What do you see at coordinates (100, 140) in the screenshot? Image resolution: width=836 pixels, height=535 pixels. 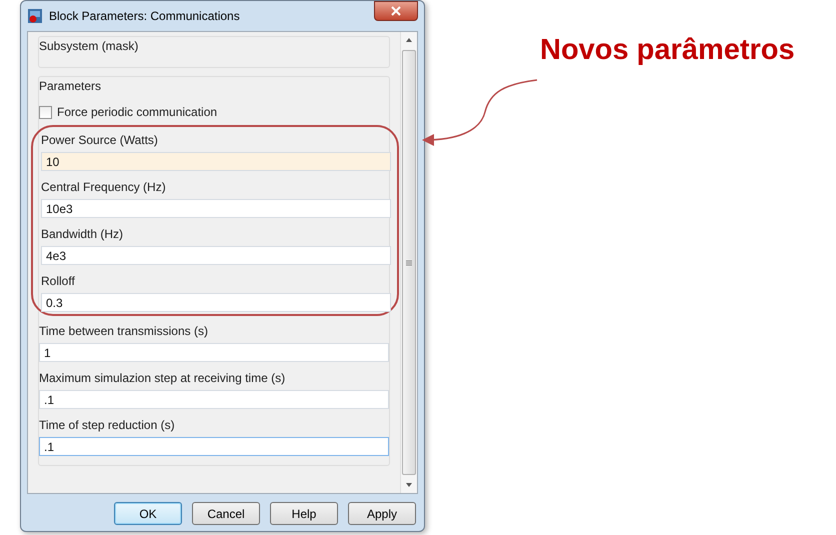 I see `field-label: Power Source (Watts)` at bounding box center [100, 140].